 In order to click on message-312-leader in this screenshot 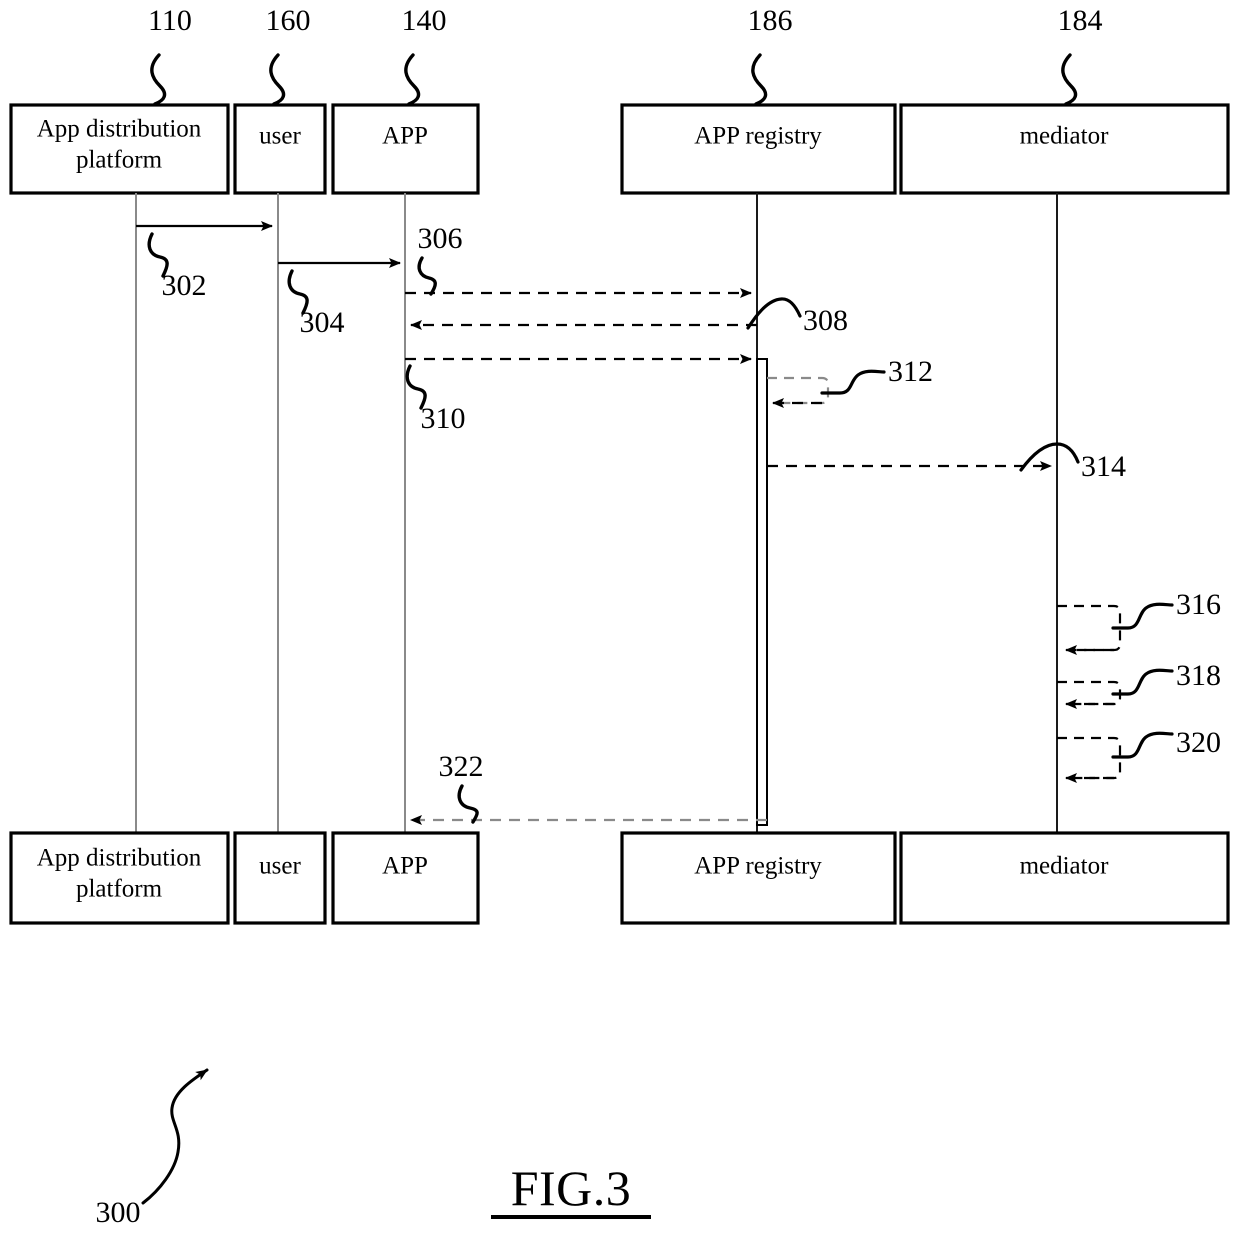, I will do `click(853, 382)`.